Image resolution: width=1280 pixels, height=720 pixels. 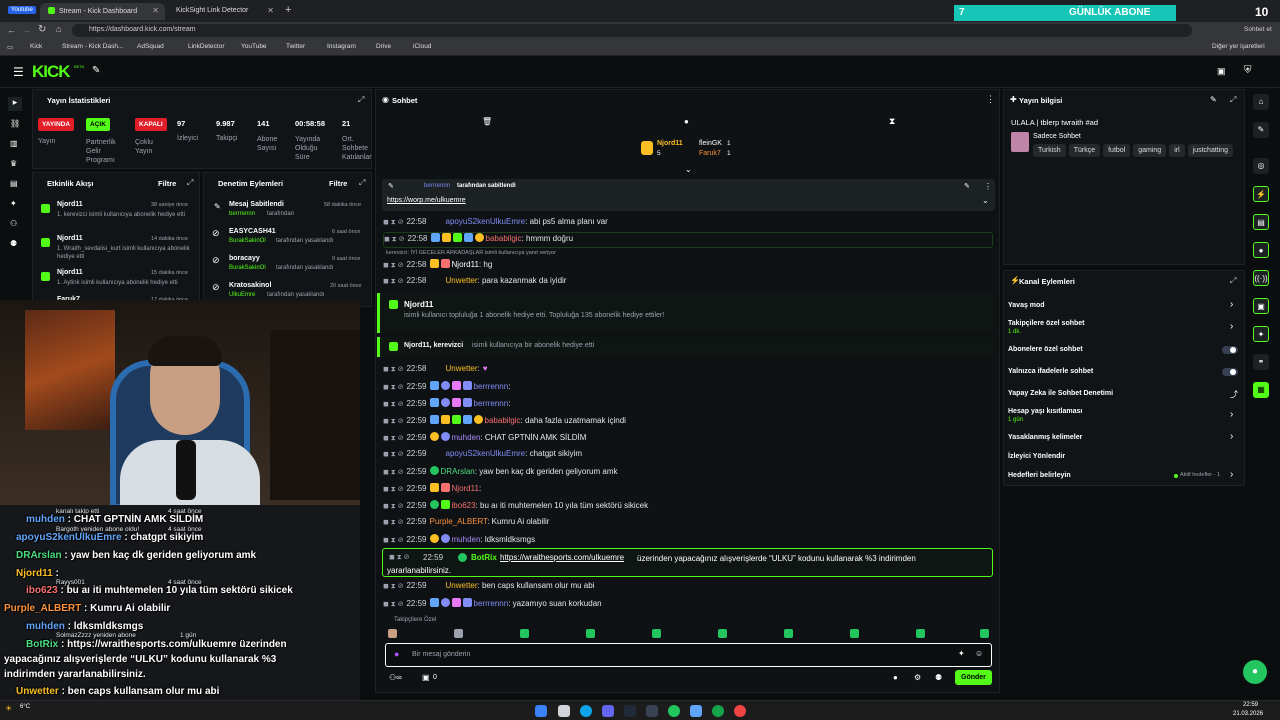 I want to click on bookmark-item: YouTube, so click(x=254, y=46).